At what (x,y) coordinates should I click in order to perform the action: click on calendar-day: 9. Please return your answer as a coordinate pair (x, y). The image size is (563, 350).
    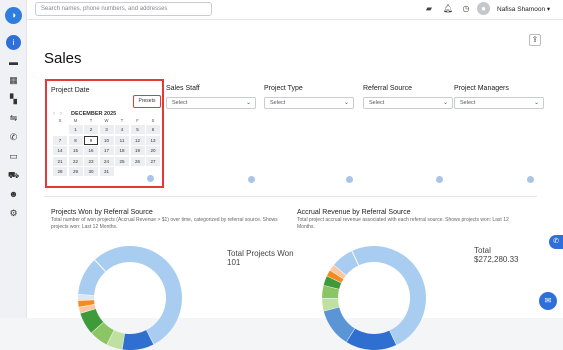
    Looking at the image, I should click on (91, 140).